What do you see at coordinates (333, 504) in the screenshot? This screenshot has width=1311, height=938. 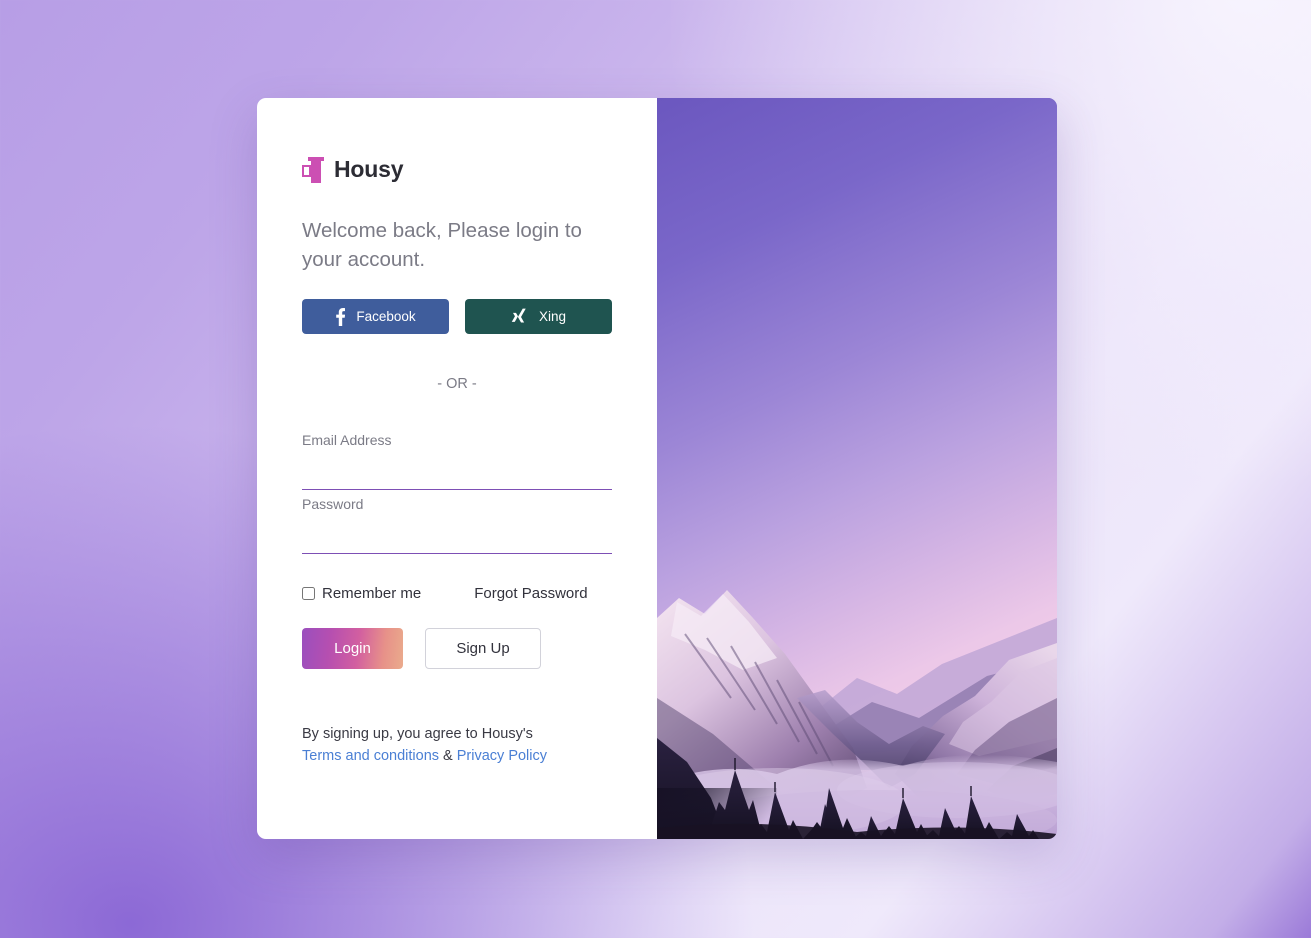 I see `password-label: Password` at bounding box center [333, 504].